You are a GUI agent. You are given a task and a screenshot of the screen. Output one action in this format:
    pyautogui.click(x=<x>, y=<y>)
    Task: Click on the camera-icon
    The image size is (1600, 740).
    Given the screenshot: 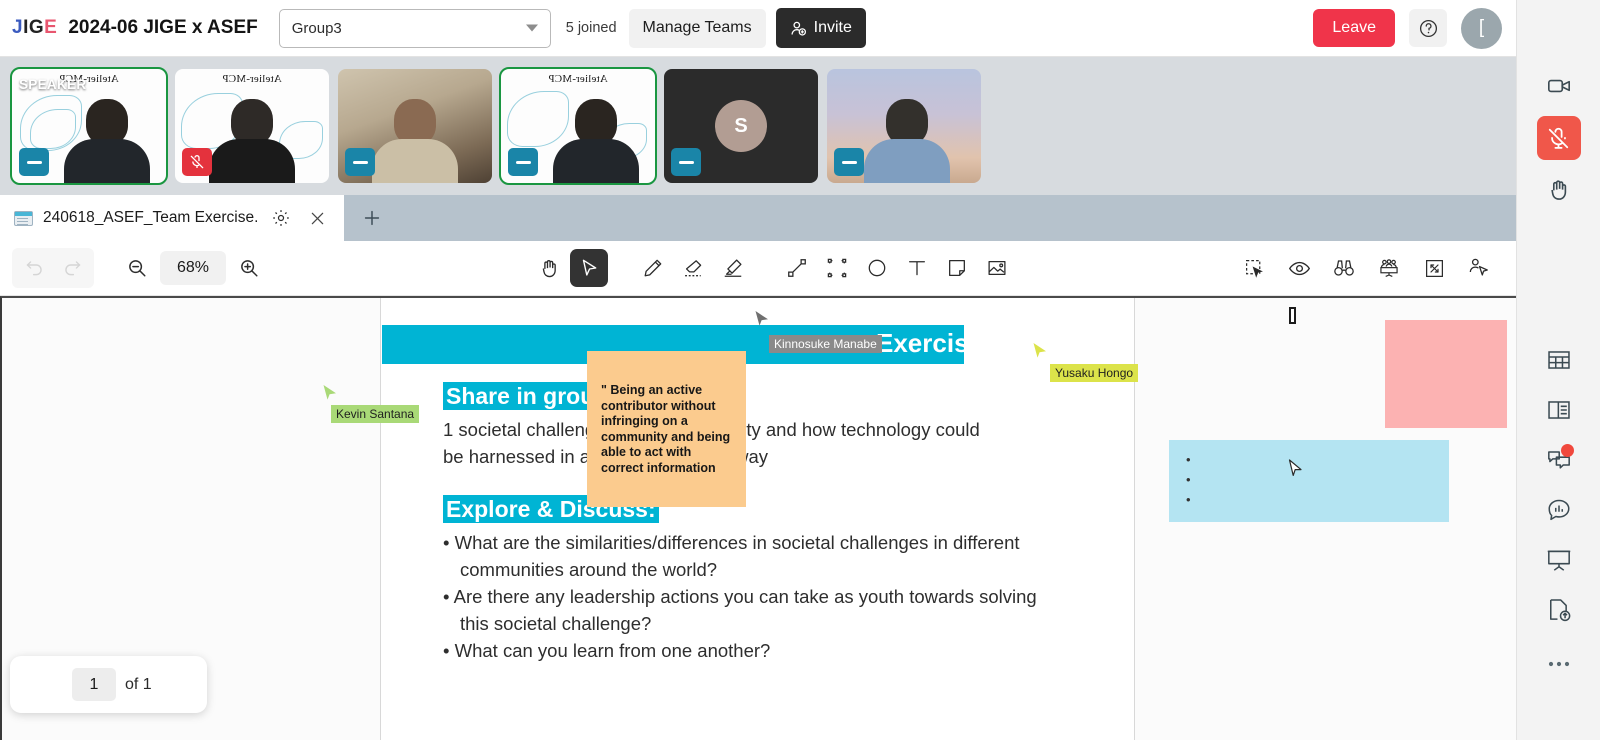 What is the action you would take?
    pyautogui.click(x=1559, y=86)
    